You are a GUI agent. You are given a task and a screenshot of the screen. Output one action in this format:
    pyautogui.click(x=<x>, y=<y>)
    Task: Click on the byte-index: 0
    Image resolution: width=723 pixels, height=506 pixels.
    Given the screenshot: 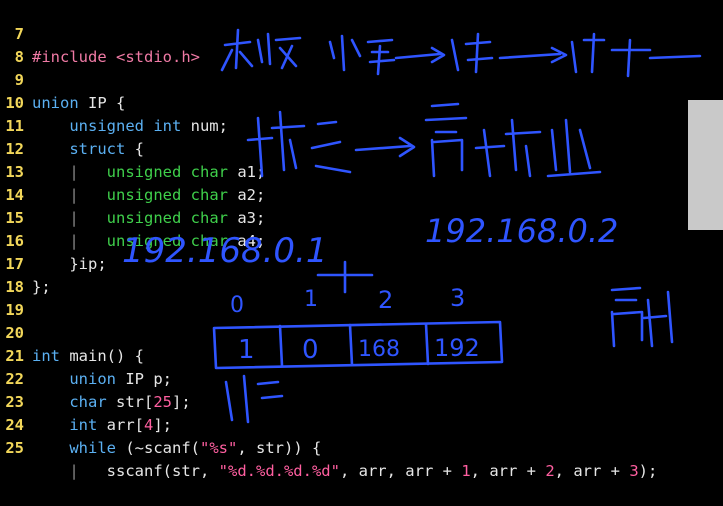 What is the action you would take?
    pyautogui.click(x=237, y=305)
    